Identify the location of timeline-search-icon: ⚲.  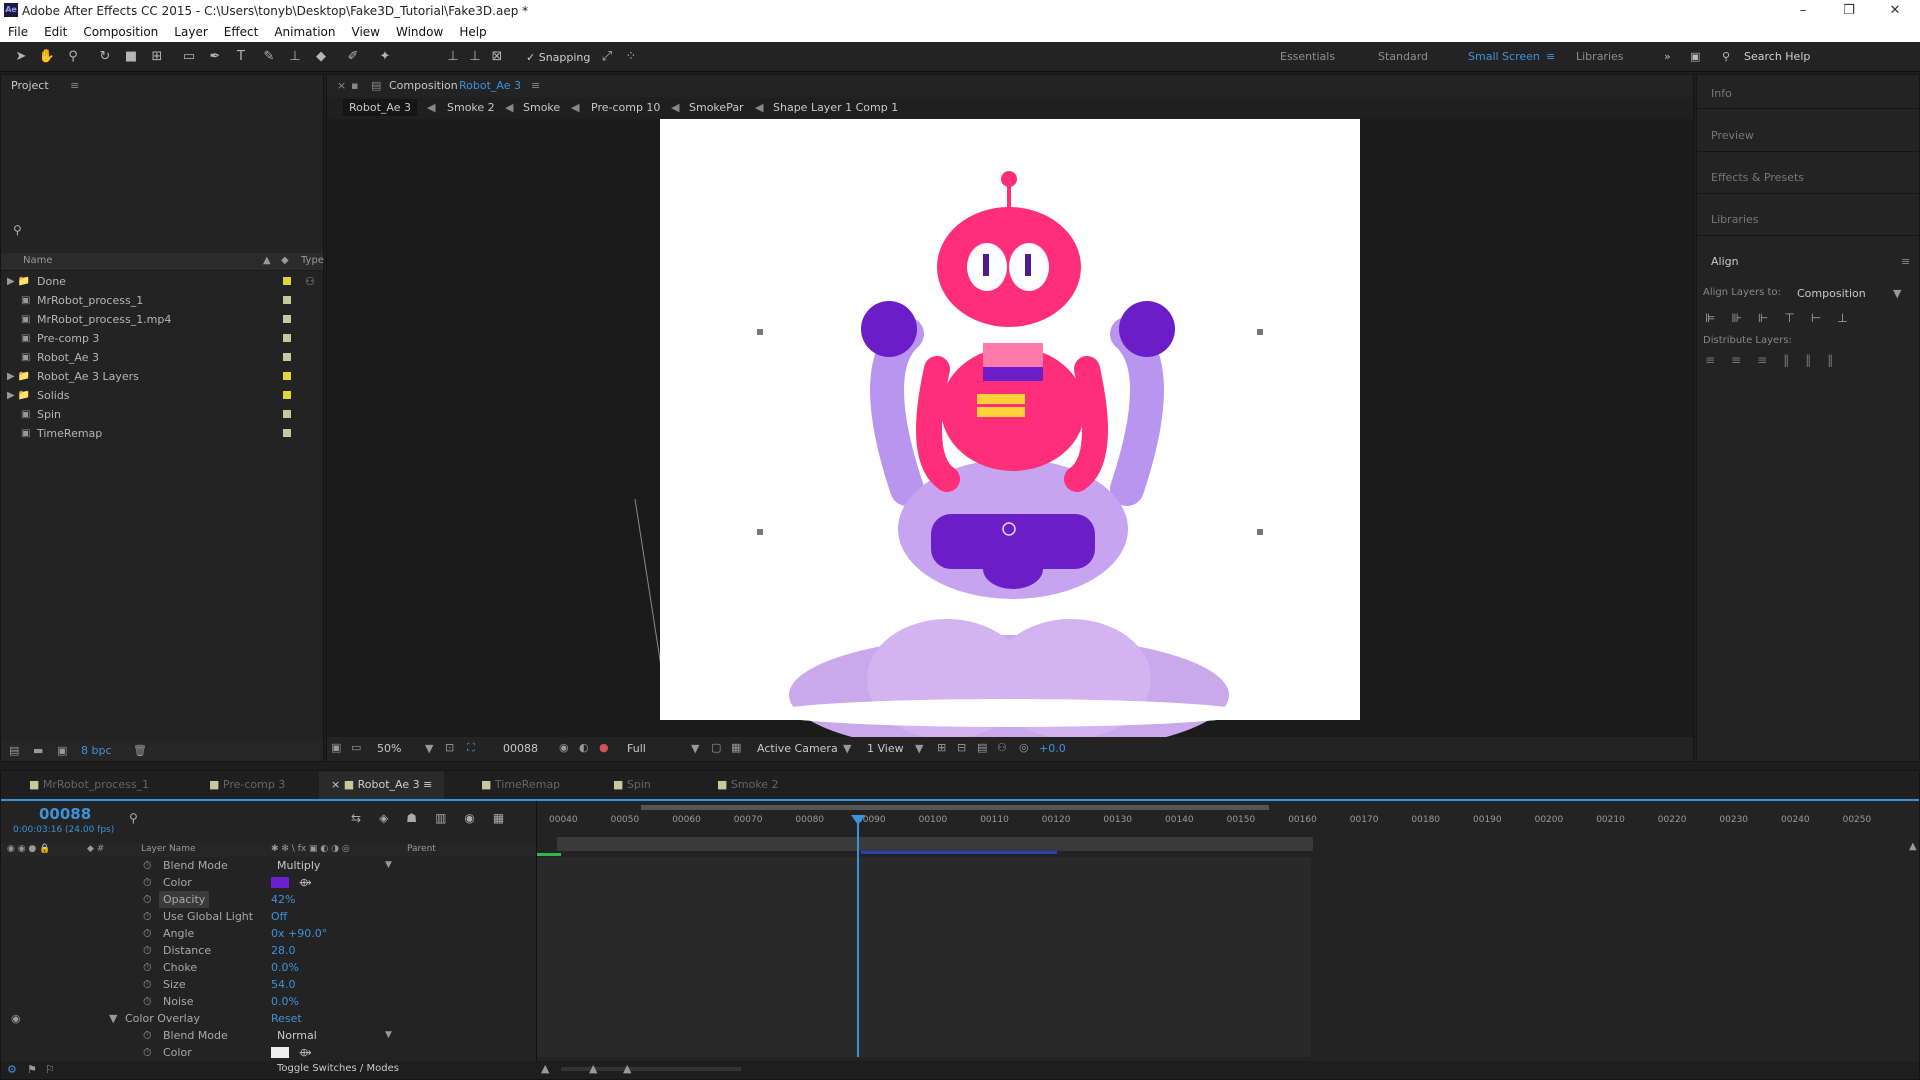
(133, 818).